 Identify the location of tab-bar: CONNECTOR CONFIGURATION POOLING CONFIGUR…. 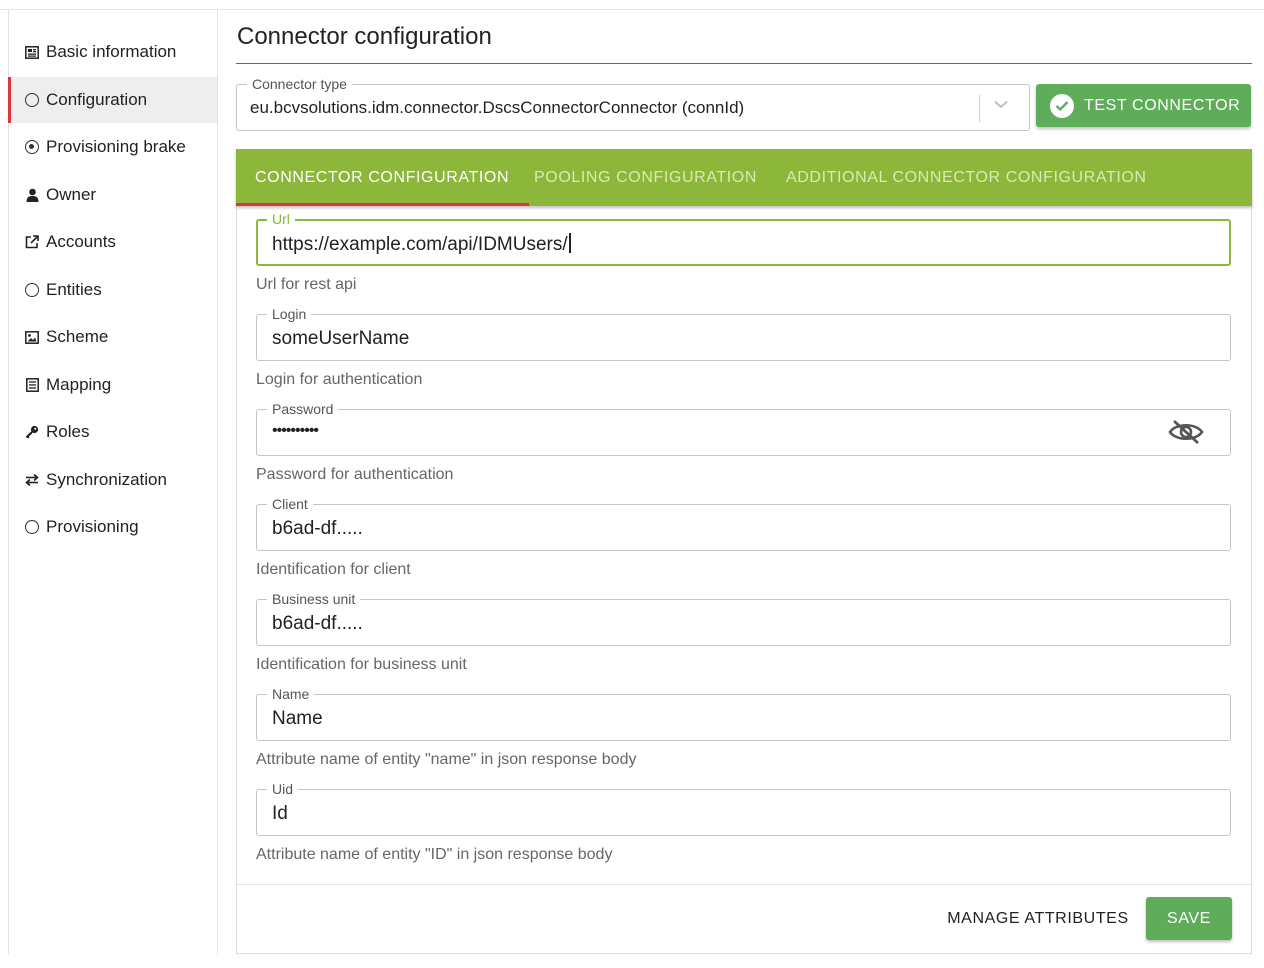
(743, 177).